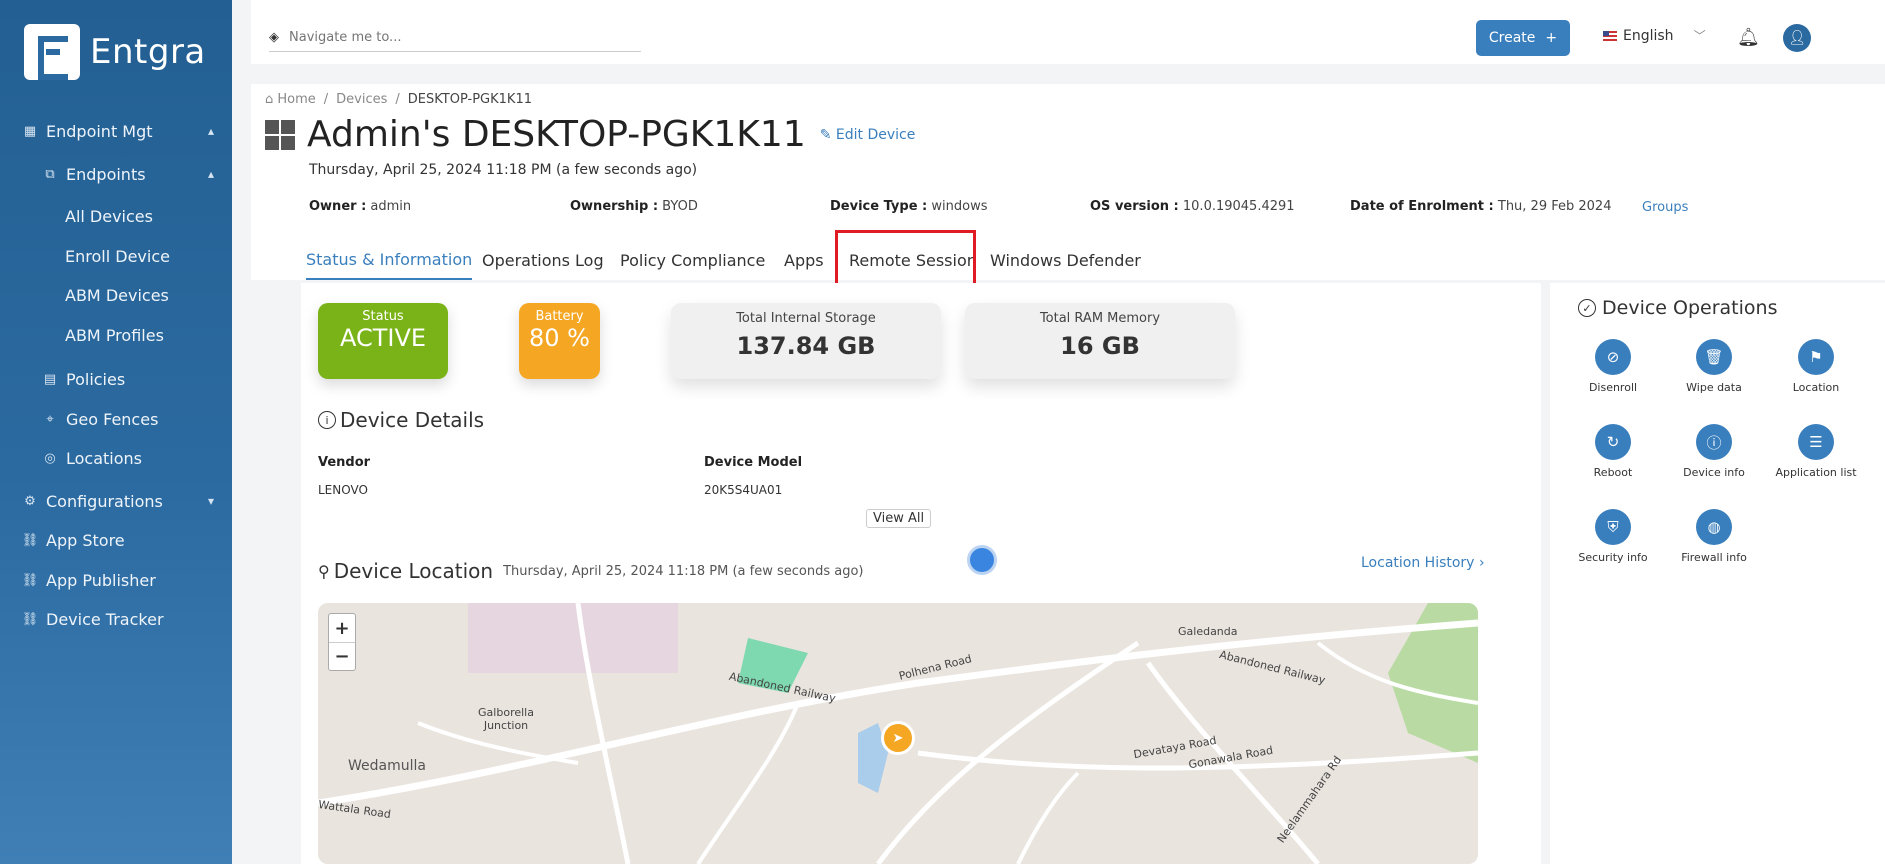 Image resolution: width=1885 pixels, height=864 pixels. I want to click on battery-label: Battery, so click(559, 316).